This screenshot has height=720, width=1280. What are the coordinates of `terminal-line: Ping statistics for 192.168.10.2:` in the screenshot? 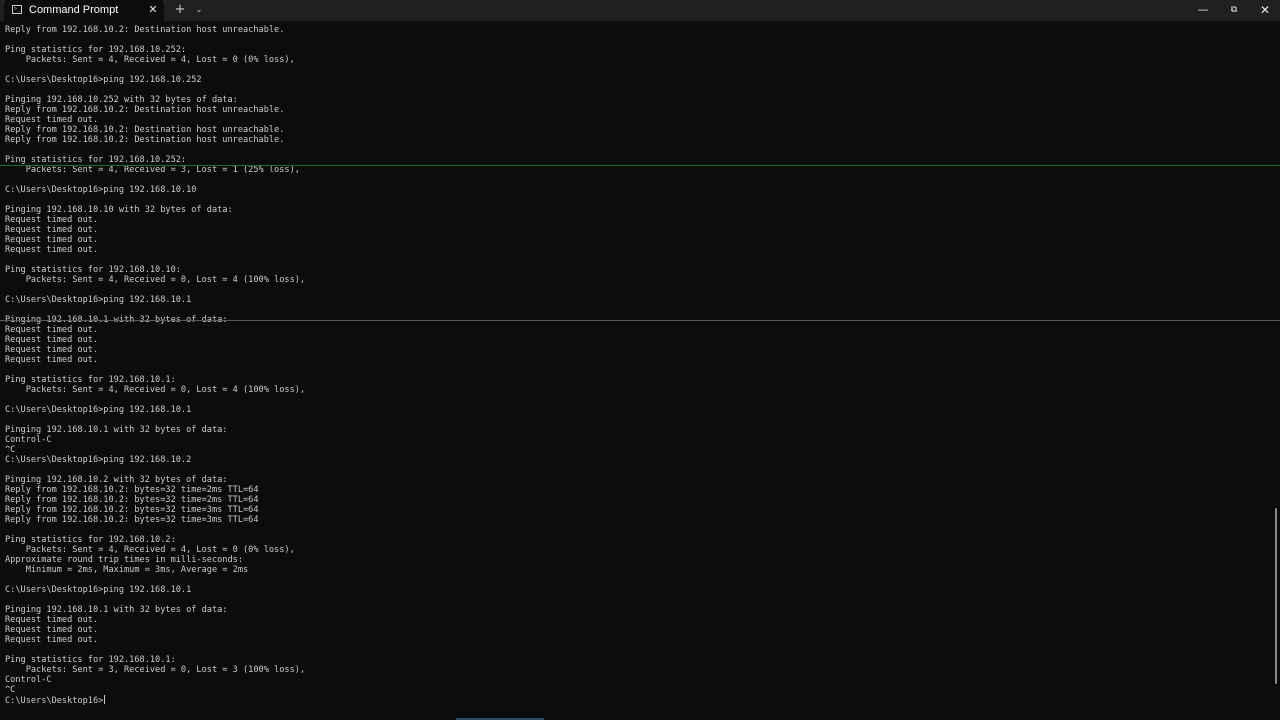 It's located at (90, 540).